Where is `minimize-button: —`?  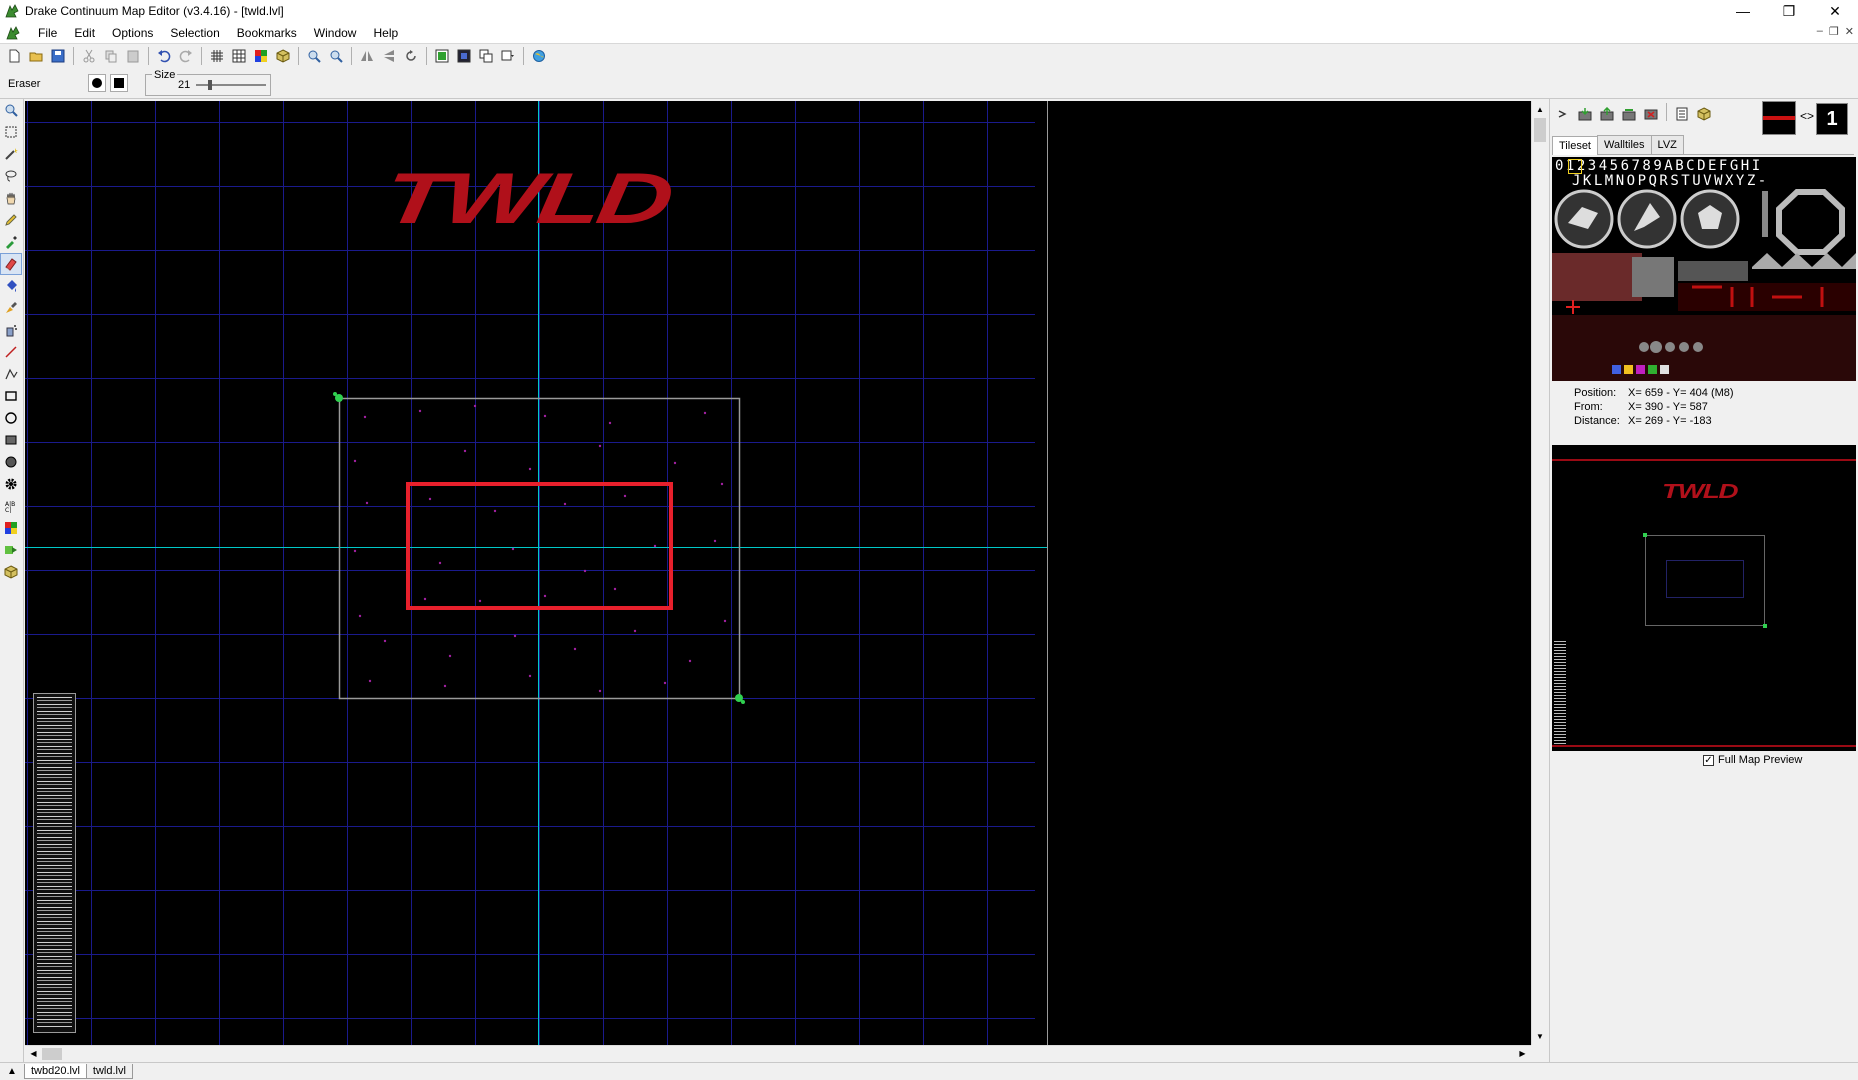
minimize-button: — is located at coordinates (1743, 11).